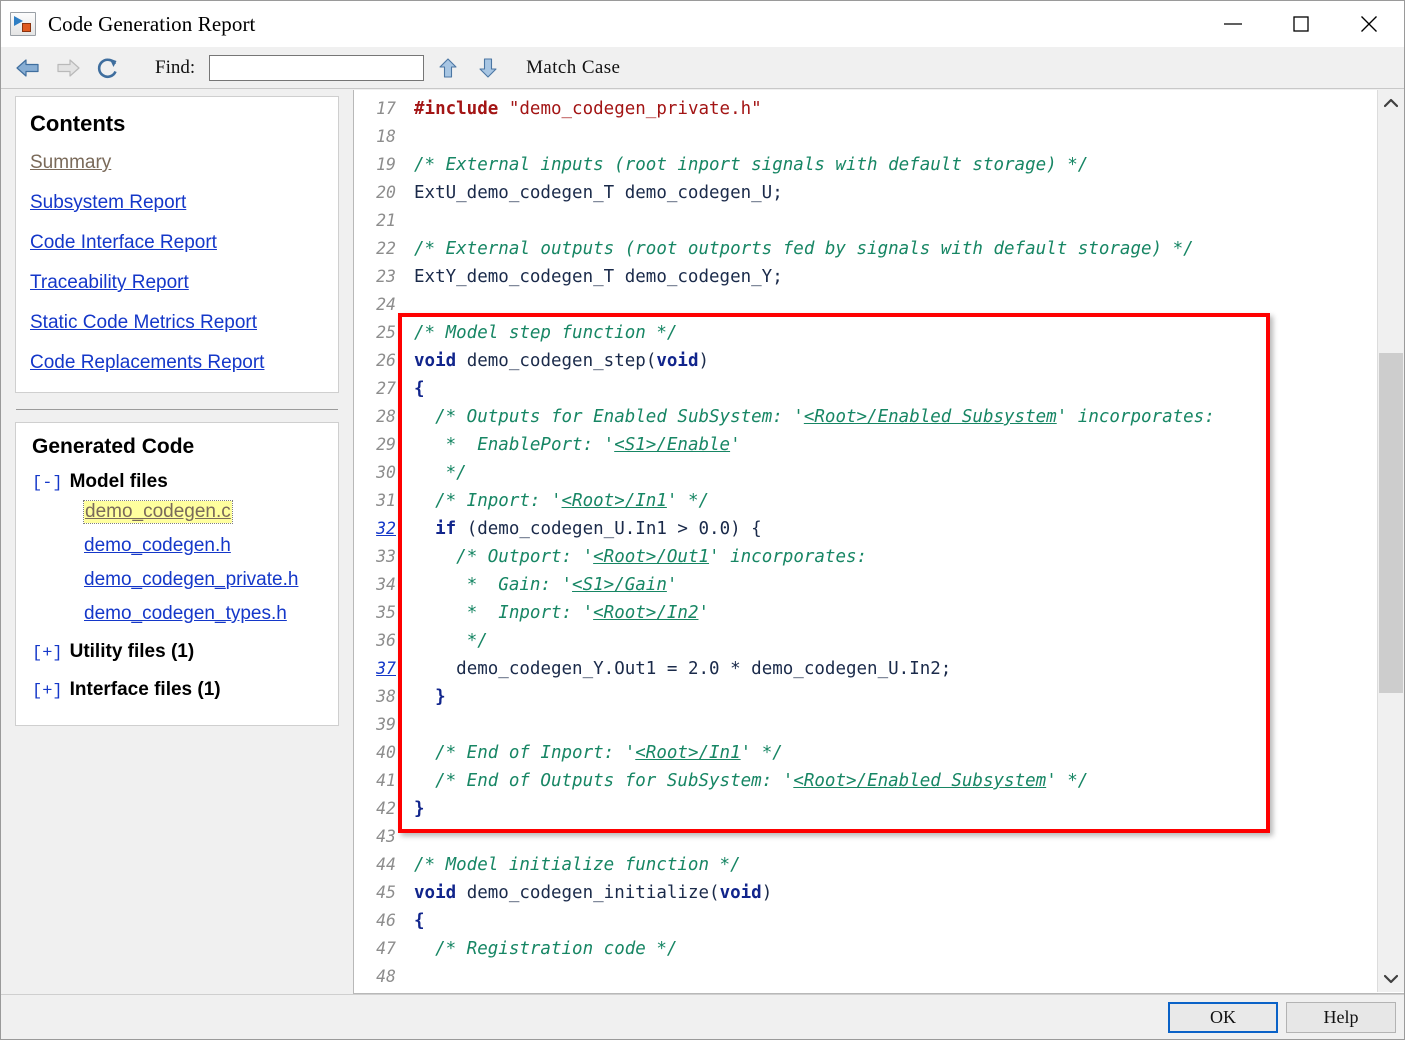  What do you see at coordinates (380, 669) in the screenshot?
I see `code-line-number-traceable: 37` at bounding box center [380, 669].